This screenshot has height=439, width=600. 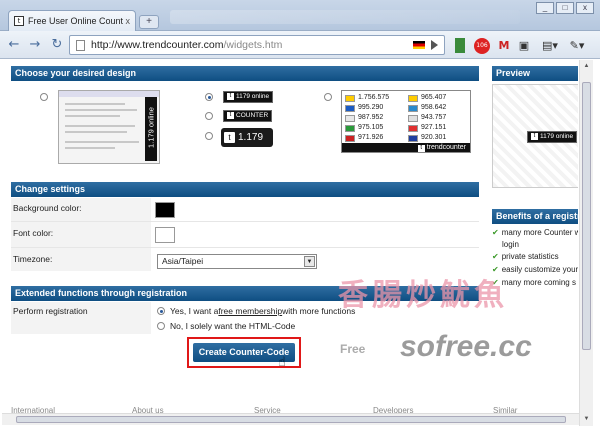 What do you see at coordinates (252, 45) in the screenshot?
I see `url-text: http://www.trendcounter.com/widgets.htm` at bounding box center [252, 45].